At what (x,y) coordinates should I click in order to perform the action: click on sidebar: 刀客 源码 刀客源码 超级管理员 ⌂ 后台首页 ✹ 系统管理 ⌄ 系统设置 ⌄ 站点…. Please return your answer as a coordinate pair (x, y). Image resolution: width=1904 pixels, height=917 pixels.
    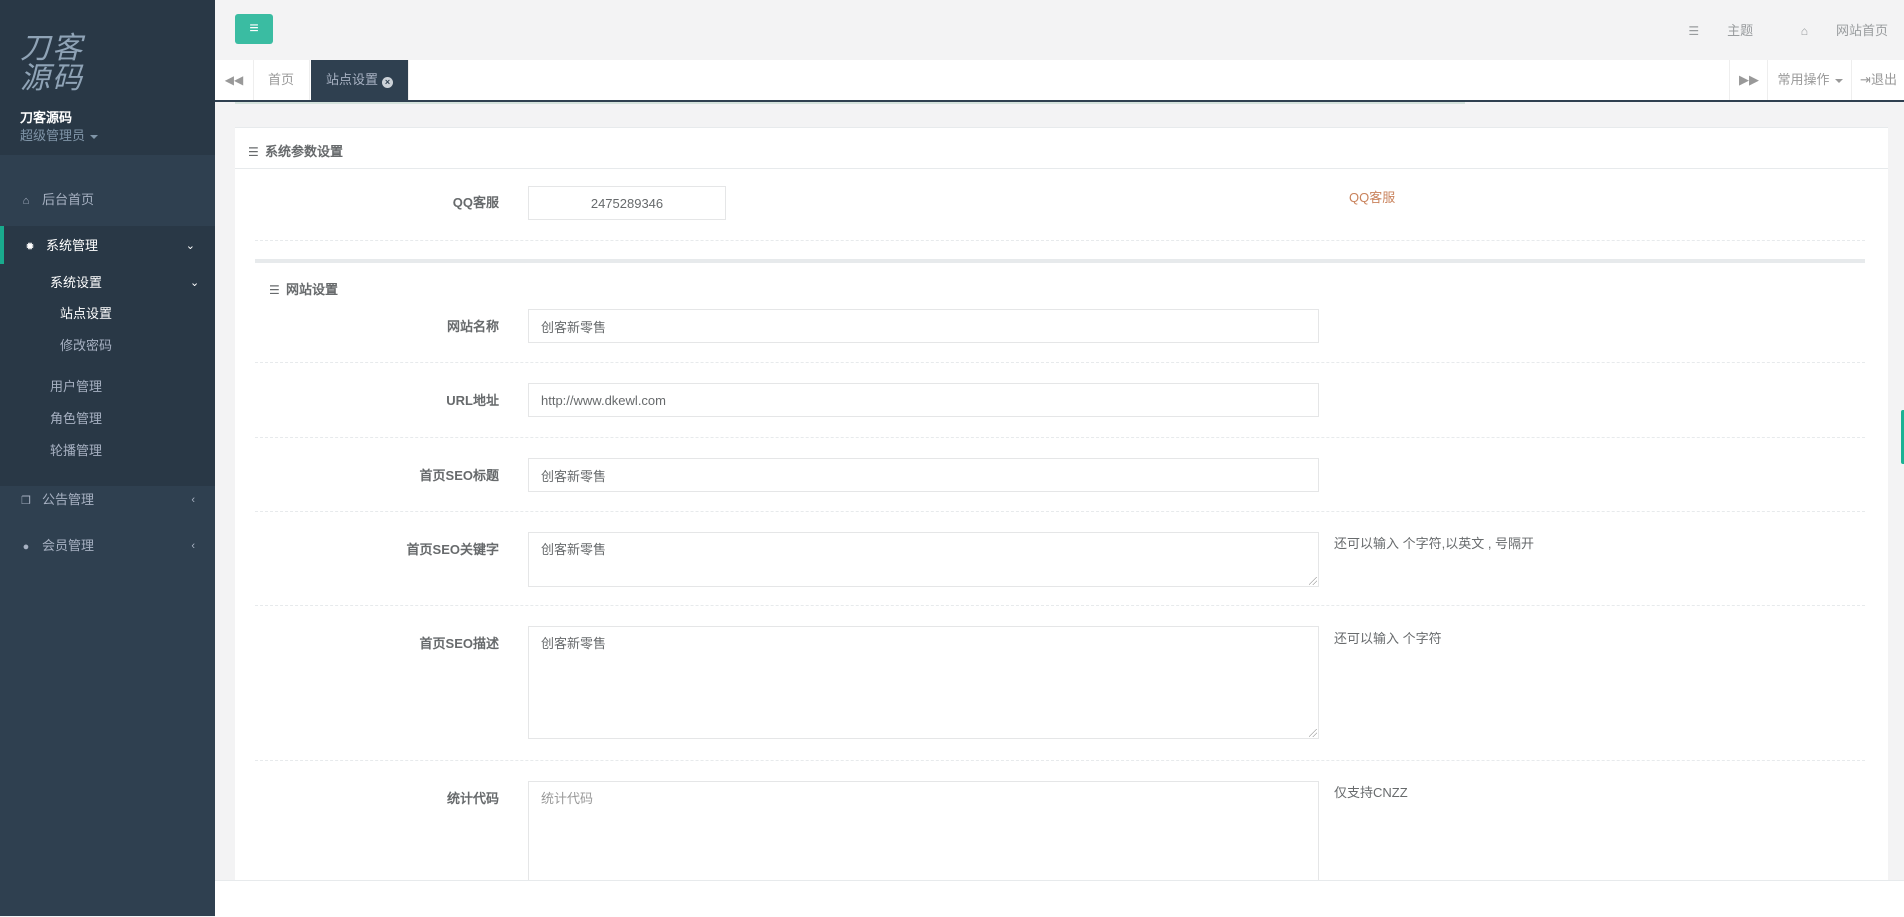
    Looking at the image, I should click on (107, 458).